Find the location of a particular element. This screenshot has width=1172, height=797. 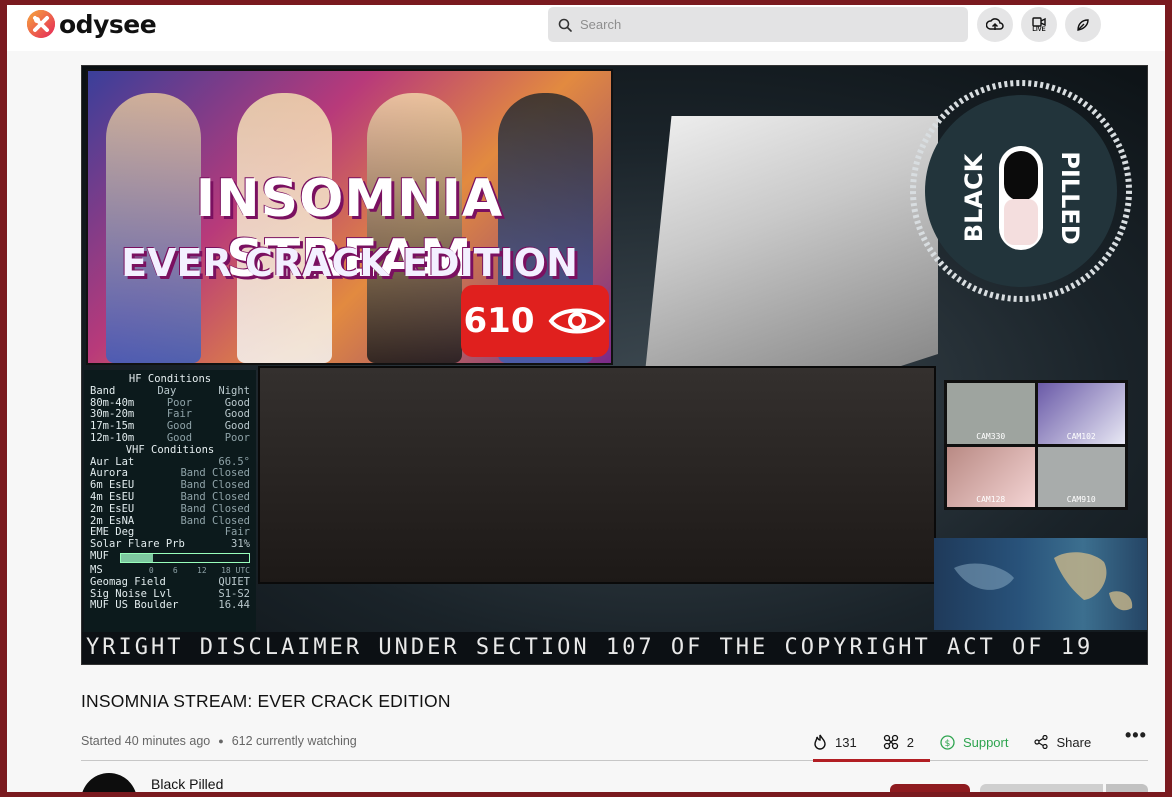

upload-button is located at coordinates (995, 24).